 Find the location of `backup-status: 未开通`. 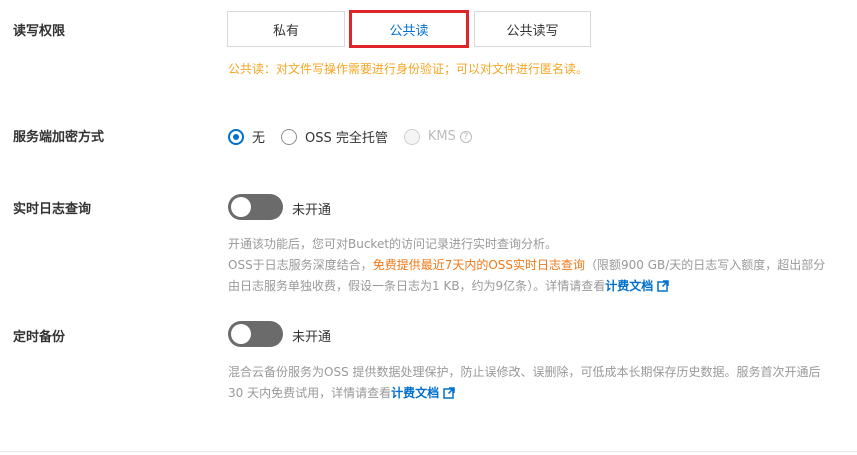

backup-status: 未开通 is located at coordinates (312, 337).